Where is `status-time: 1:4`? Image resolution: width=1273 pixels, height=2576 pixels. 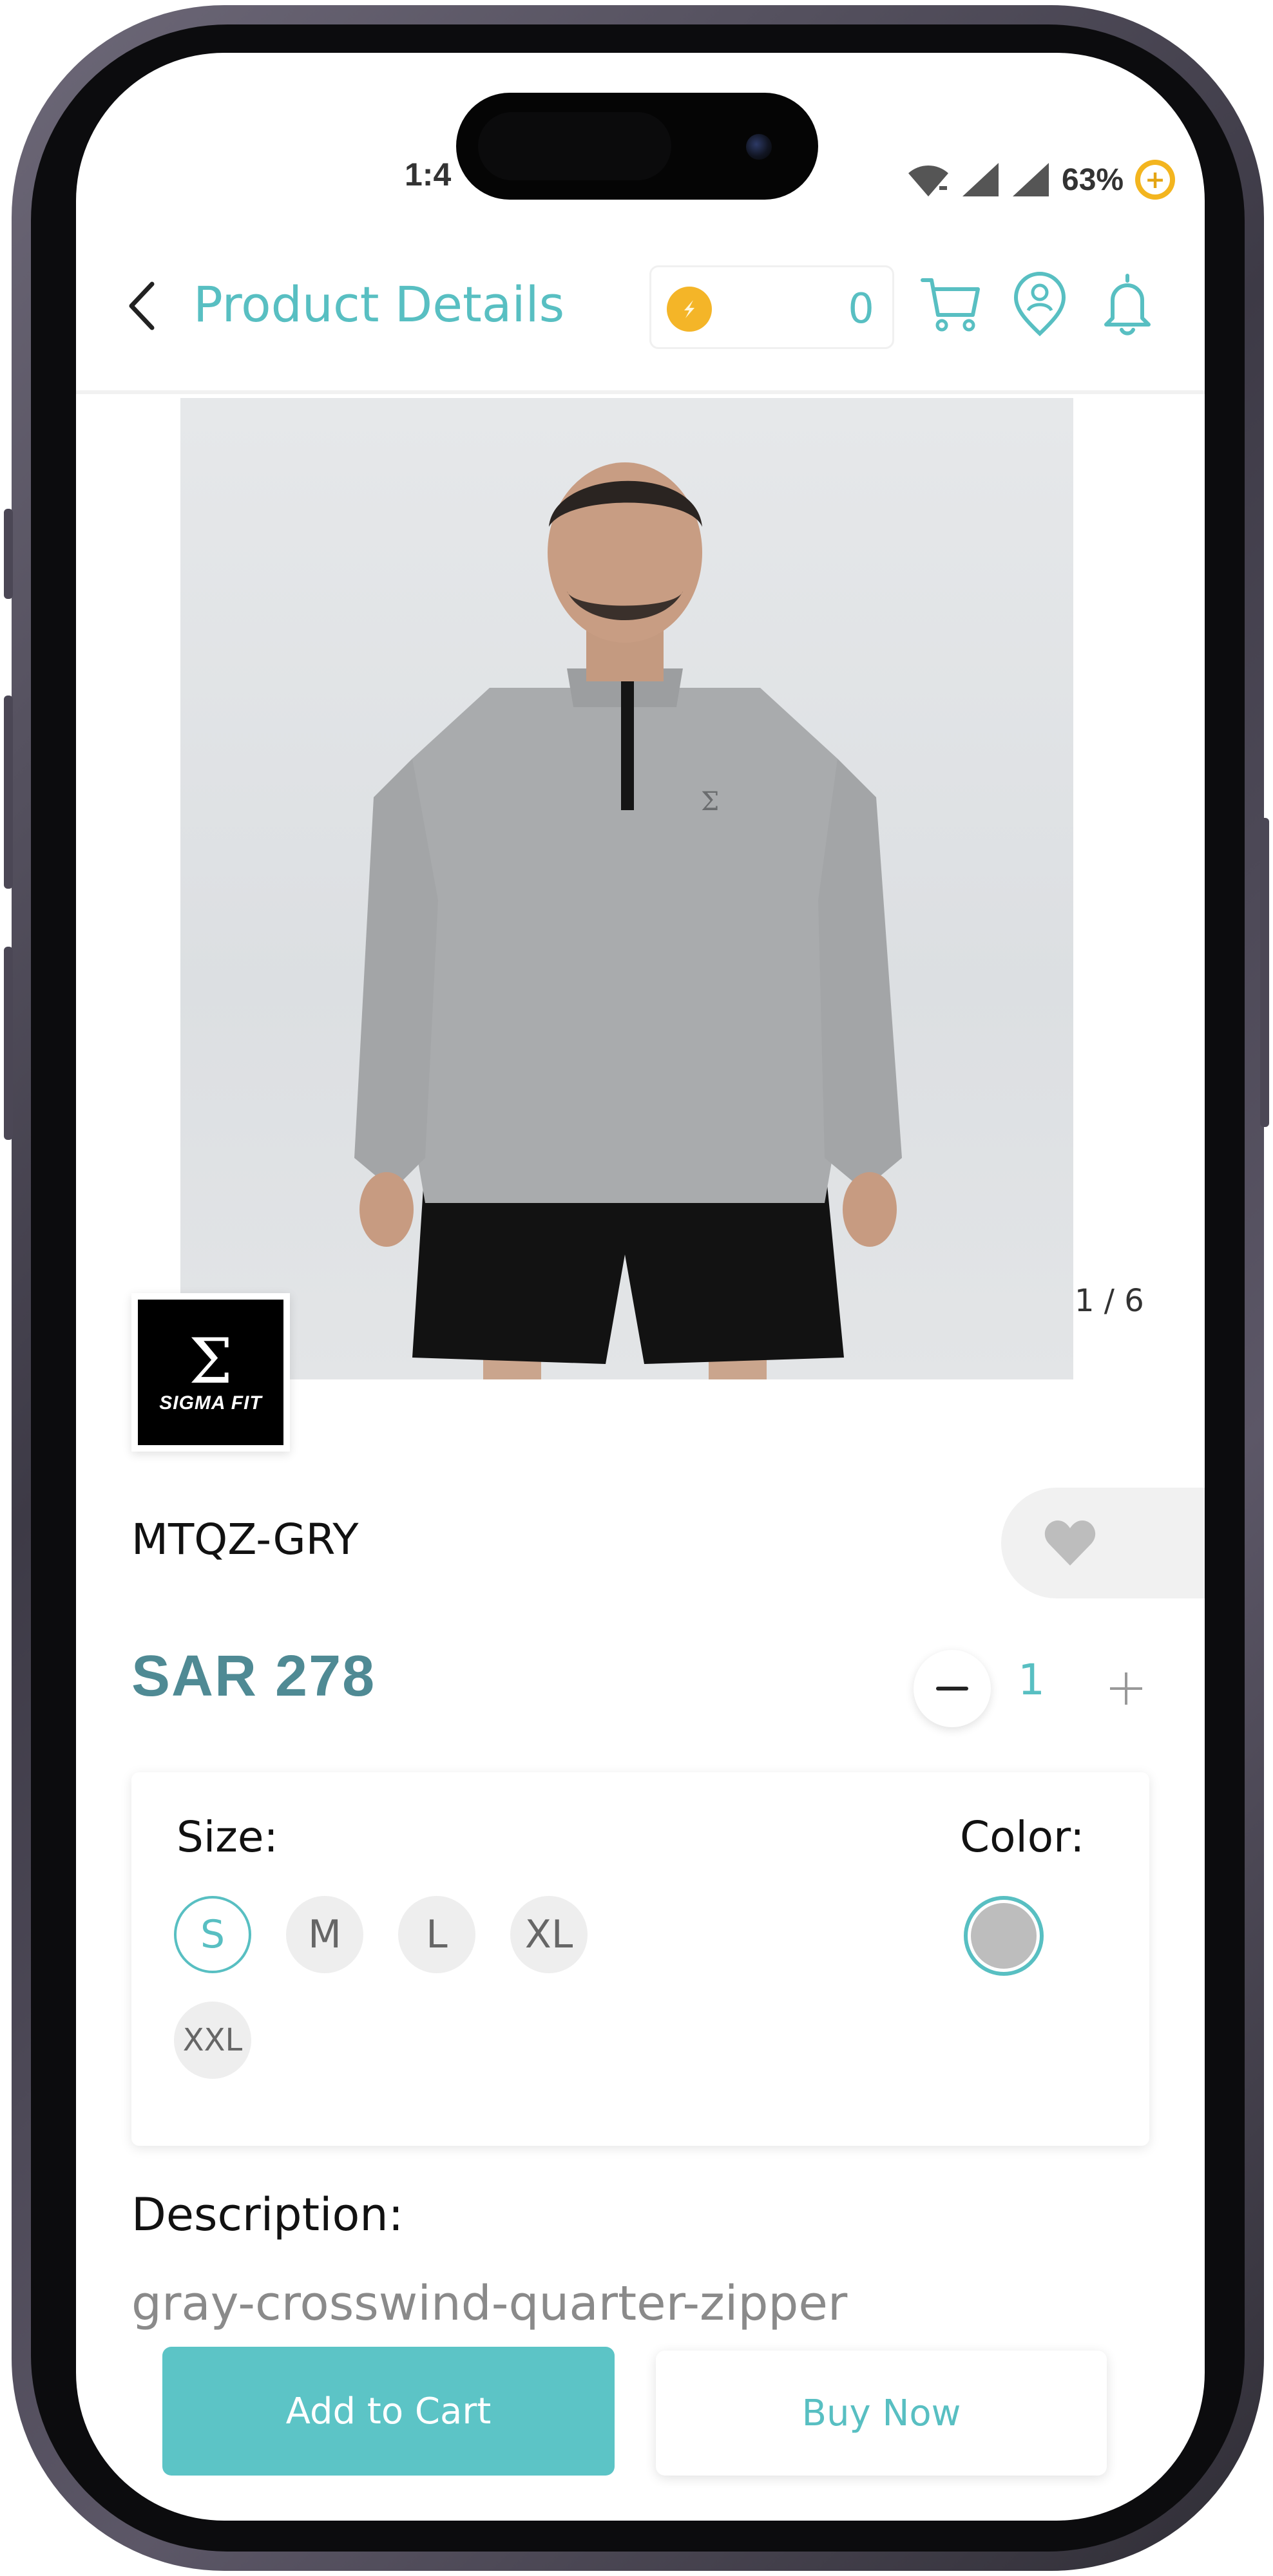
status-time: 1:4 is located at coordinates (429, 175).